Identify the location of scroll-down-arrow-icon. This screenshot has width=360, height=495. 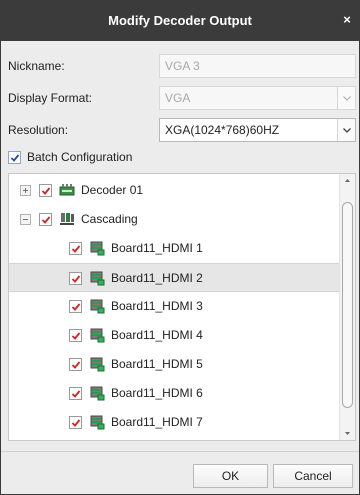
(347, 433).